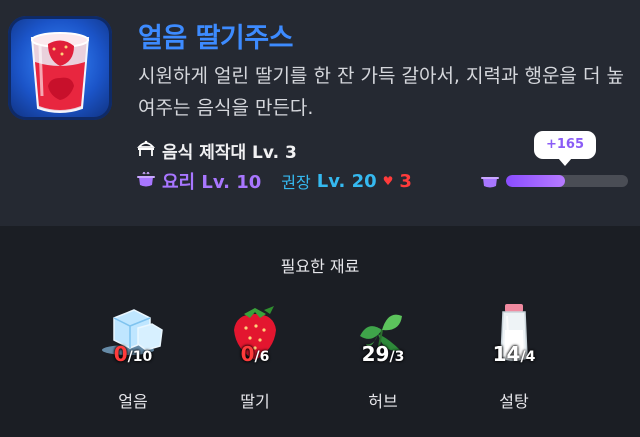 The height and width of the screenshot is (437, 640). What do you see at coordinates (565, 148) in the screenshot?
I see `xp-gain-bubble: +165` at bounding box center [565, 148].